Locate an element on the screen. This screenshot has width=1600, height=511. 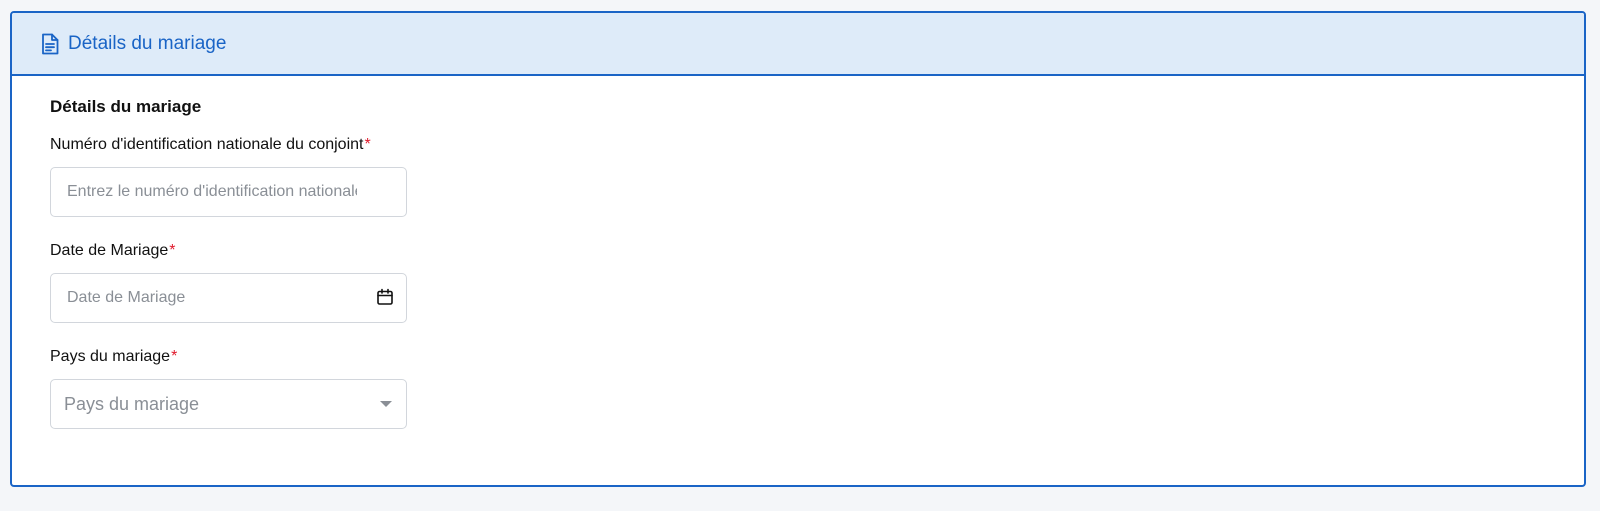
marriage-date-input is located at coordinates (204, 298).